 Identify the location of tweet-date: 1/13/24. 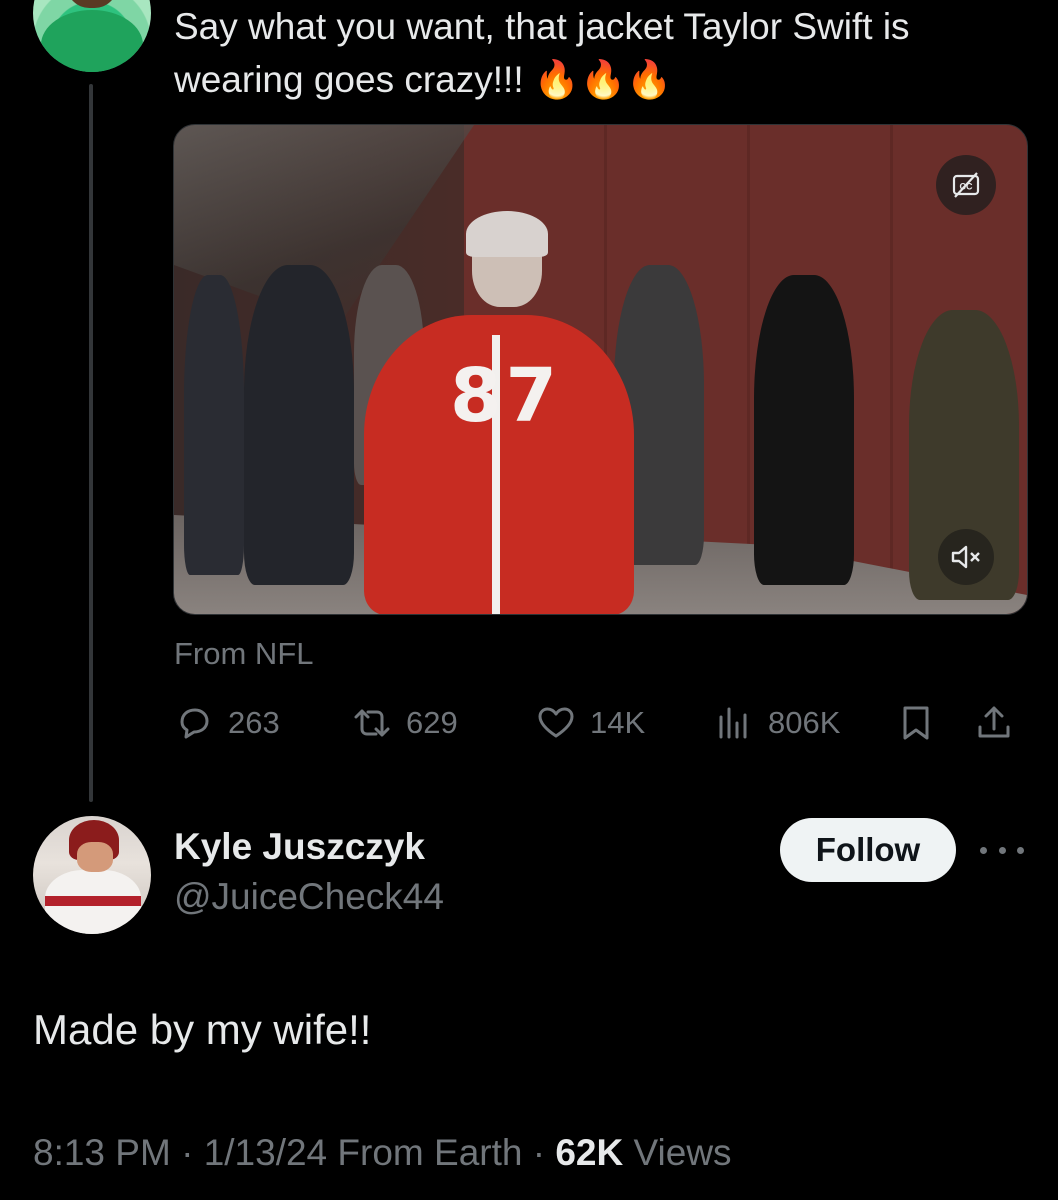
(265, 1152).